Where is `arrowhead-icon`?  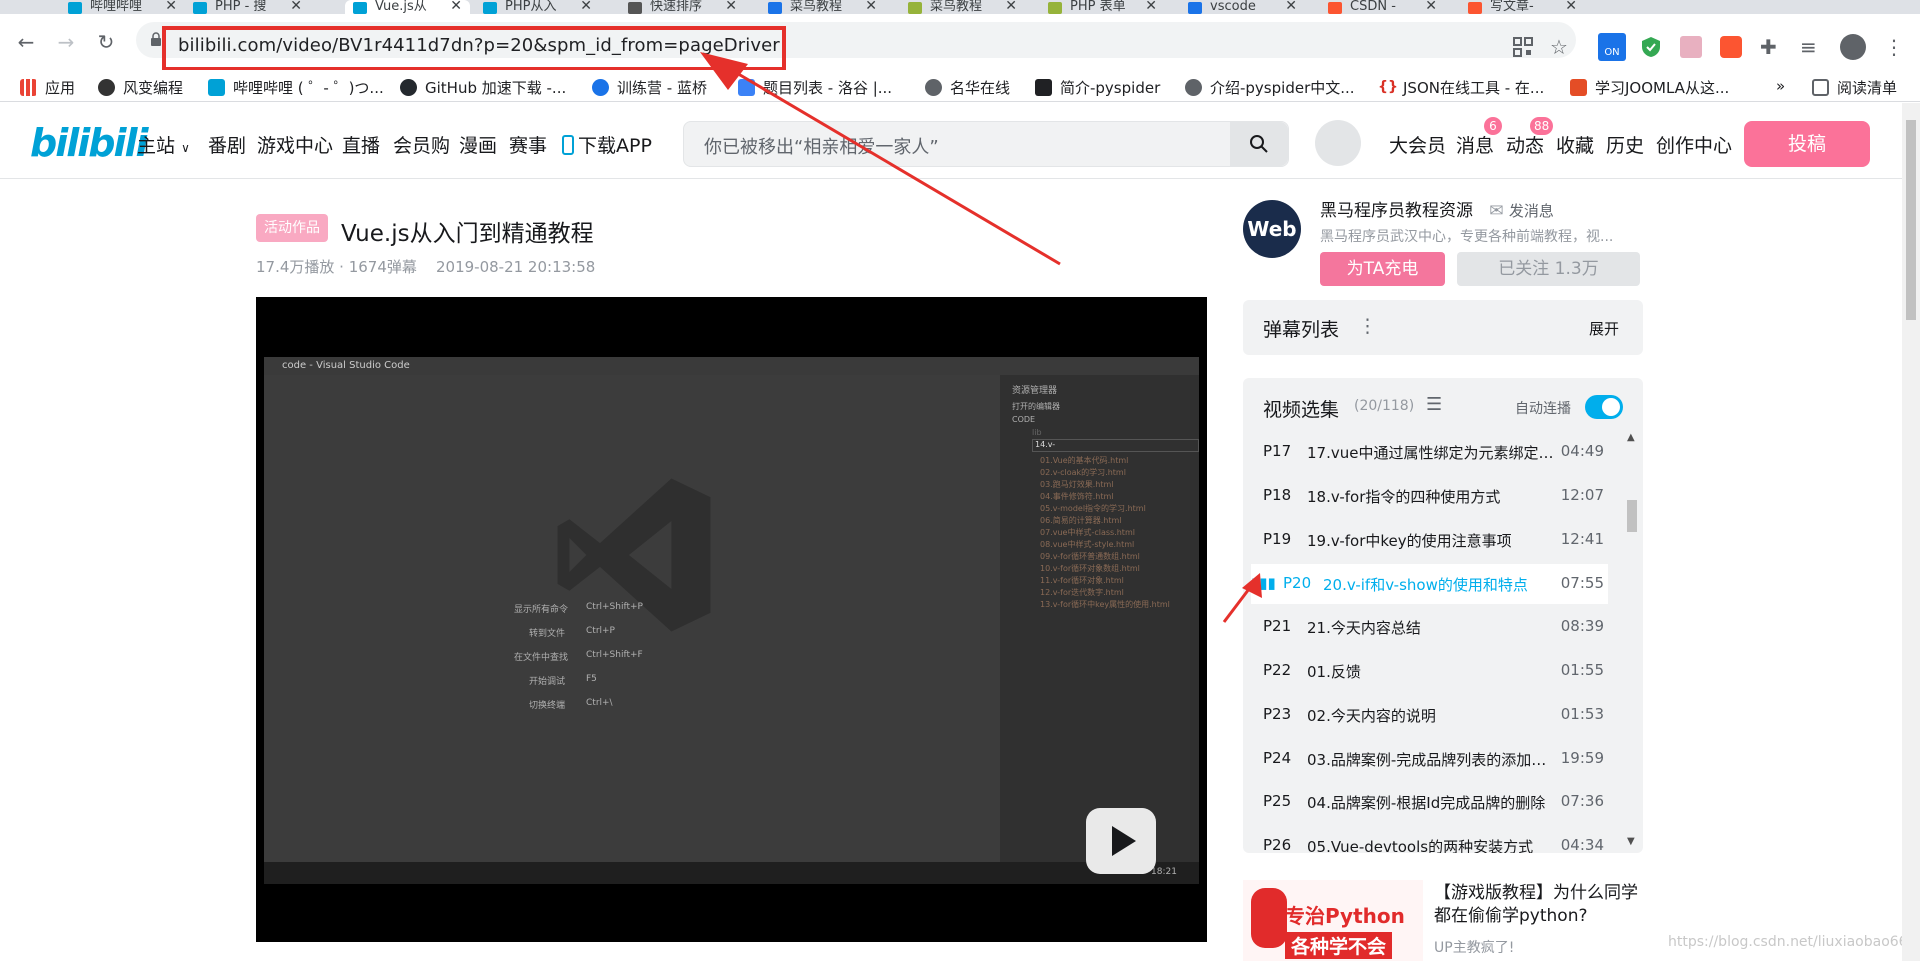 arrowhead-icon is located at coordinates (724, 71).